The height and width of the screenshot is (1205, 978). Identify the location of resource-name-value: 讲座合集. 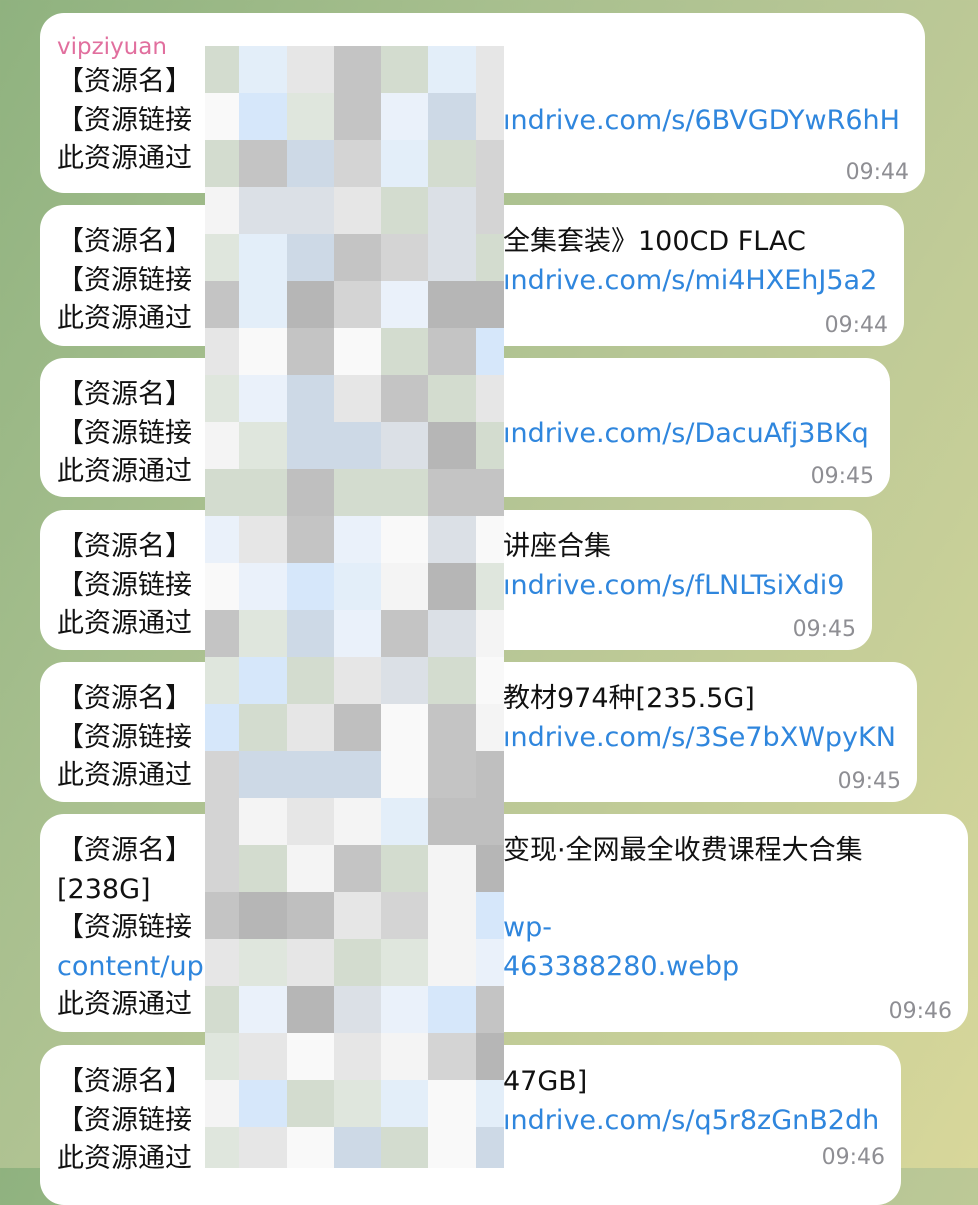
(557, 546).